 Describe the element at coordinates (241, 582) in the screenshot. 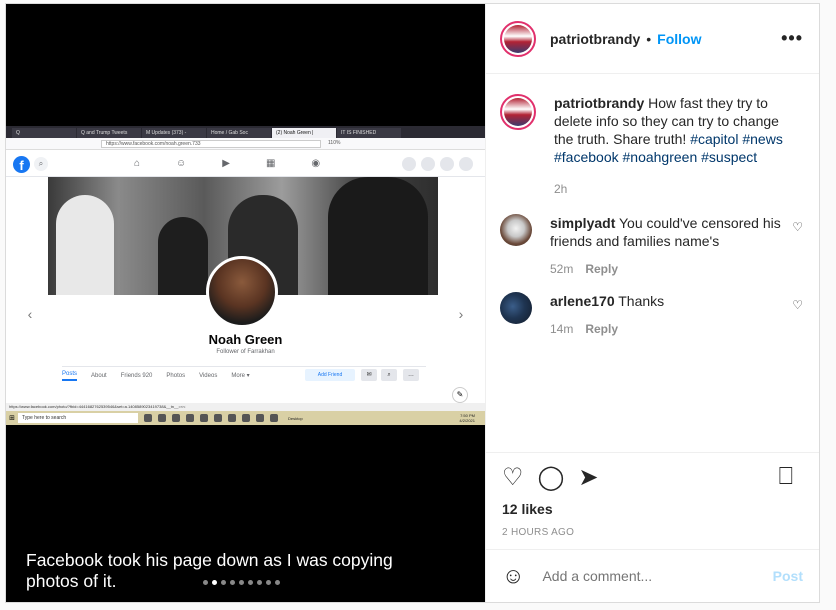

I see `carousel-indicator` at that location.